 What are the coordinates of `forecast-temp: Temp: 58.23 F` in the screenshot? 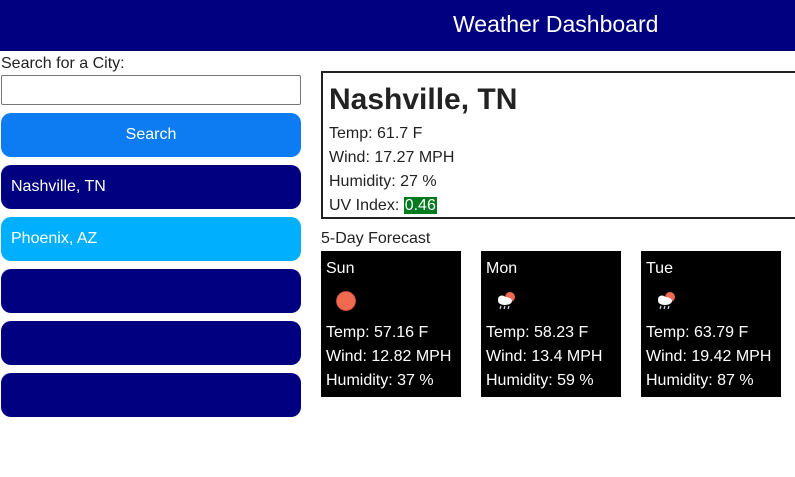 It's located at (537, 332).